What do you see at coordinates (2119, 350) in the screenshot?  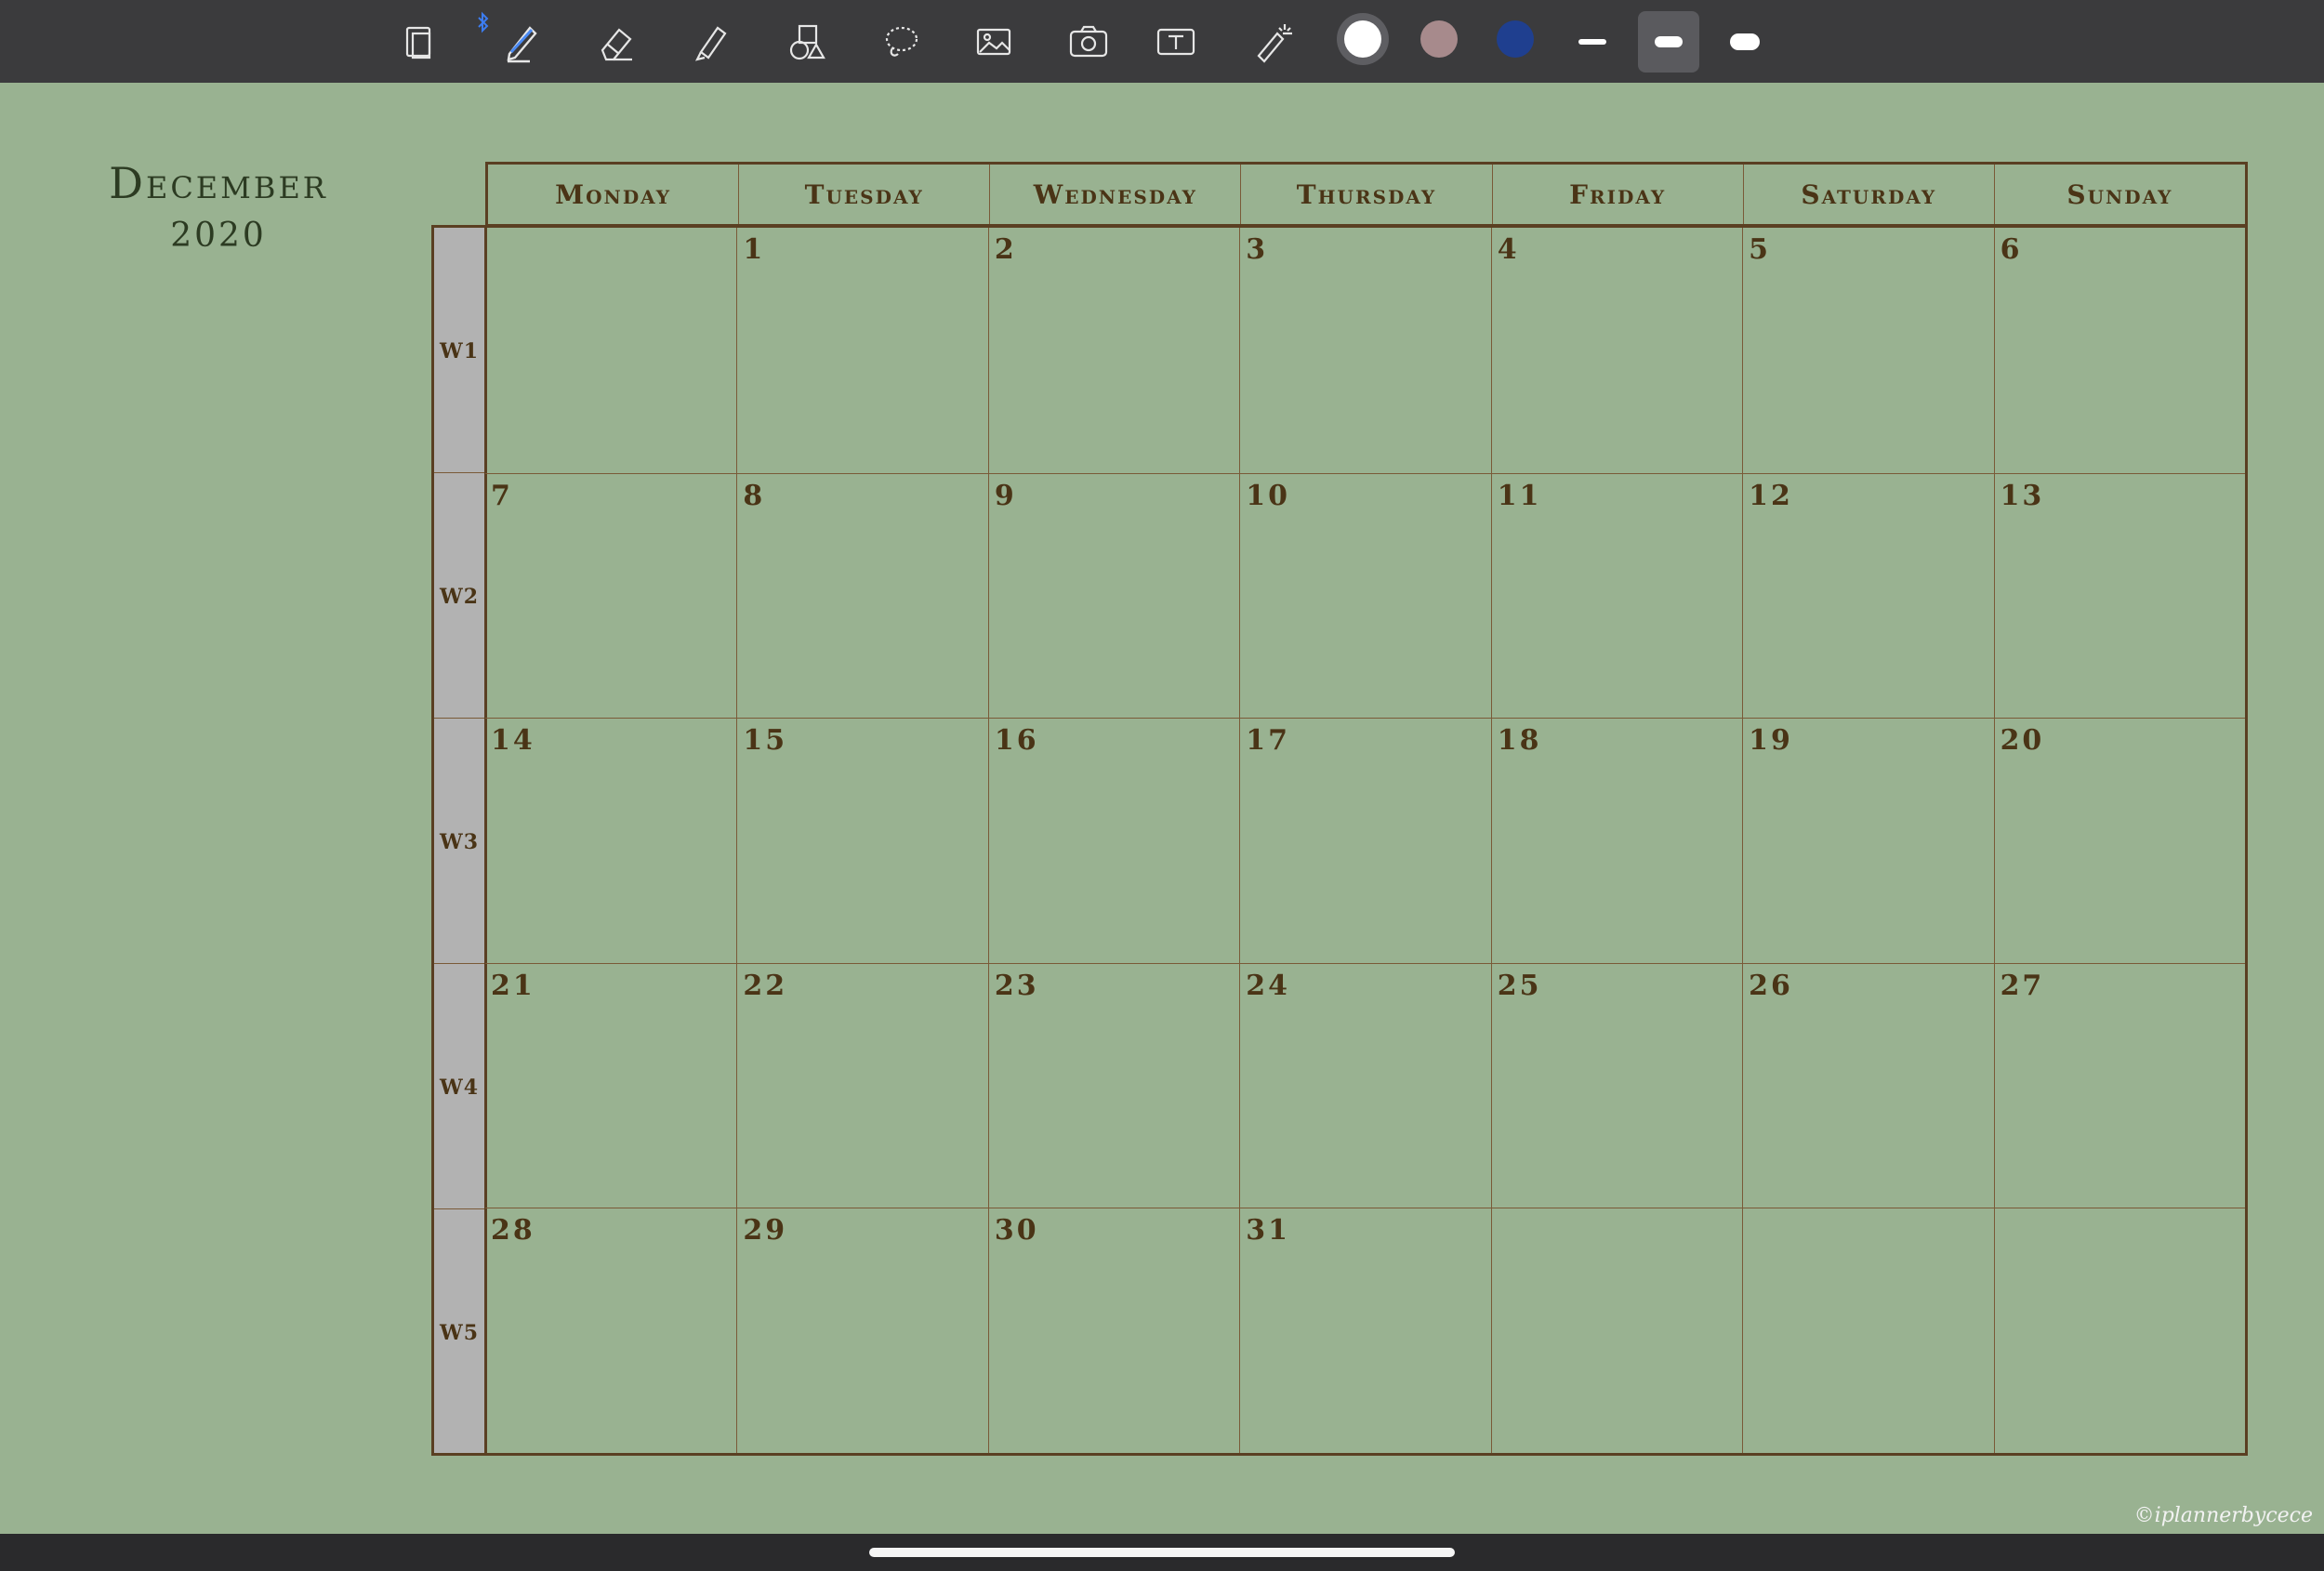 I see `calendar-day-cell: 6` at bounding box center [2119, 350].